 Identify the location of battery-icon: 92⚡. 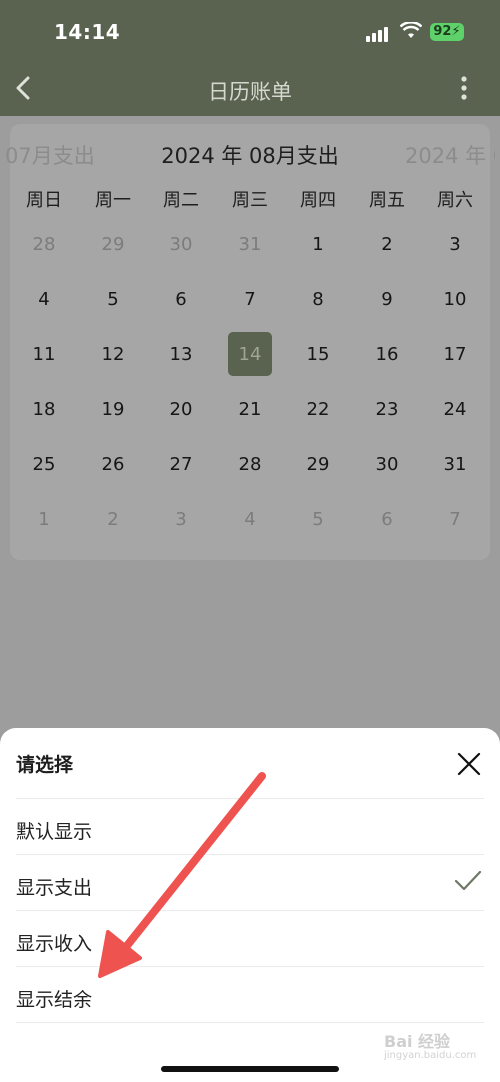
(447, 32).